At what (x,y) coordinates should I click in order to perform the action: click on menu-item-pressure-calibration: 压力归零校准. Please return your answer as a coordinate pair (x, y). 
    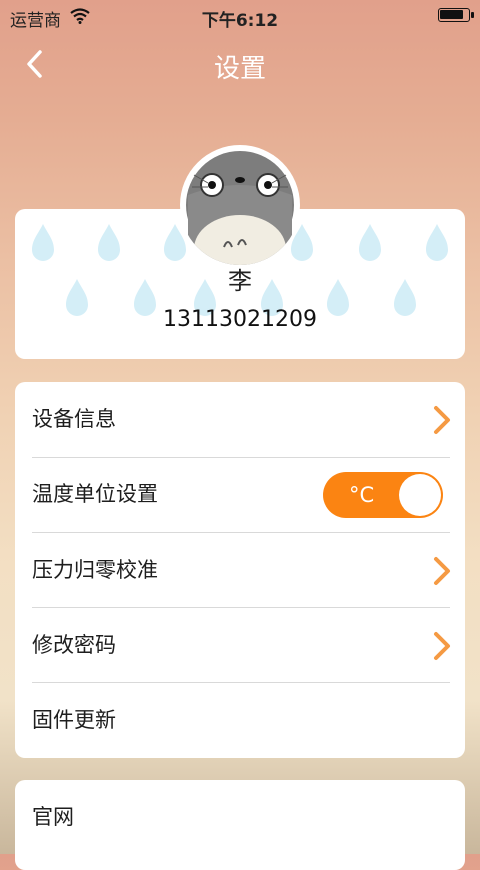
    Looking at the image, I should click on (240, 570).